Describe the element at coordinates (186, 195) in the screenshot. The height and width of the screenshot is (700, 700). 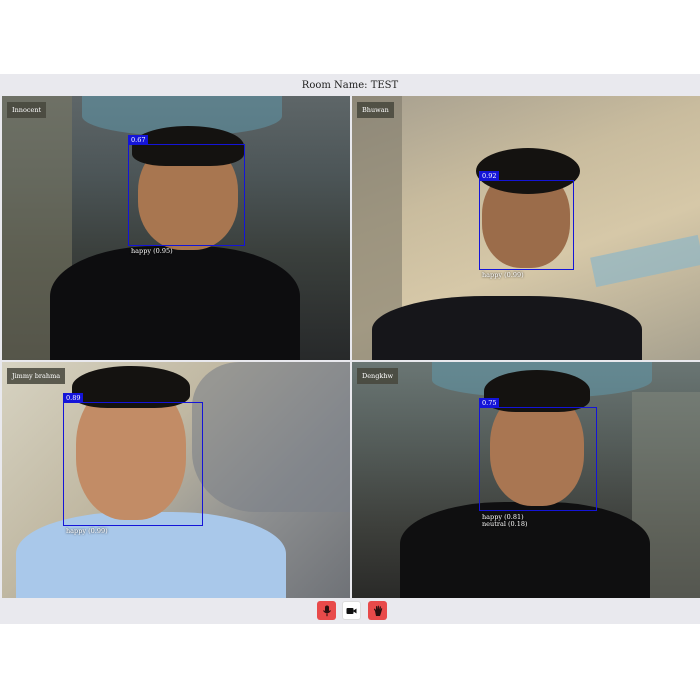
I see `face-detection-box: 0.67 happy (0.95)` at that location.